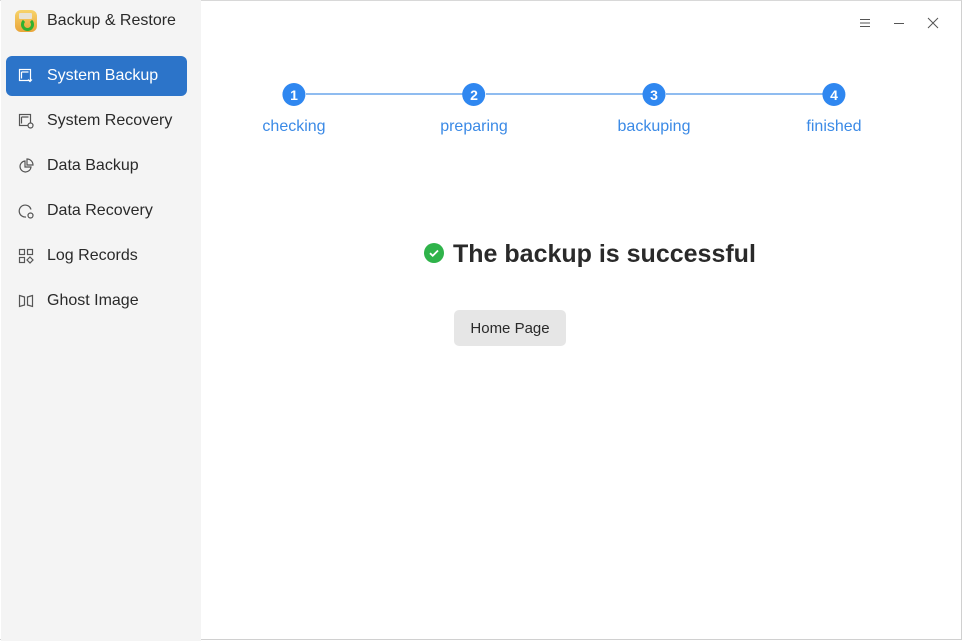  What do you see at coordinates (100, 210) in the screenshot?
I see `sidebar-item-label: Data Recovery` at bounding box center [100, 210].